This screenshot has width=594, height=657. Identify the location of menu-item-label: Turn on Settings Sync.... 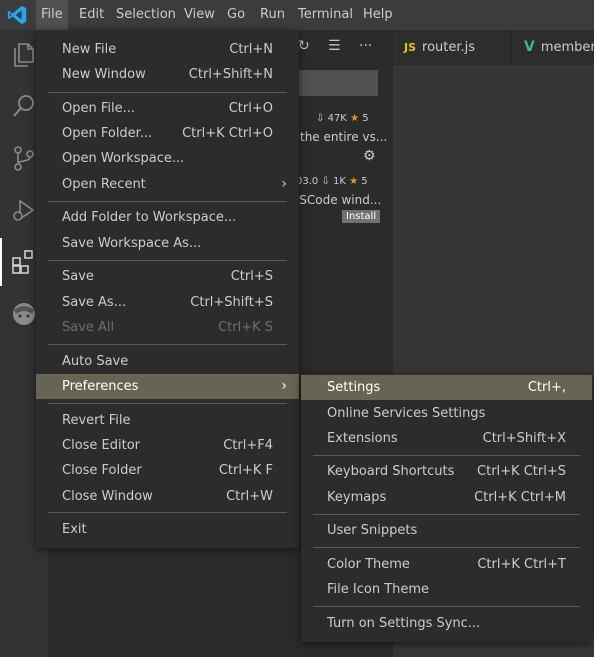
(404, 623).